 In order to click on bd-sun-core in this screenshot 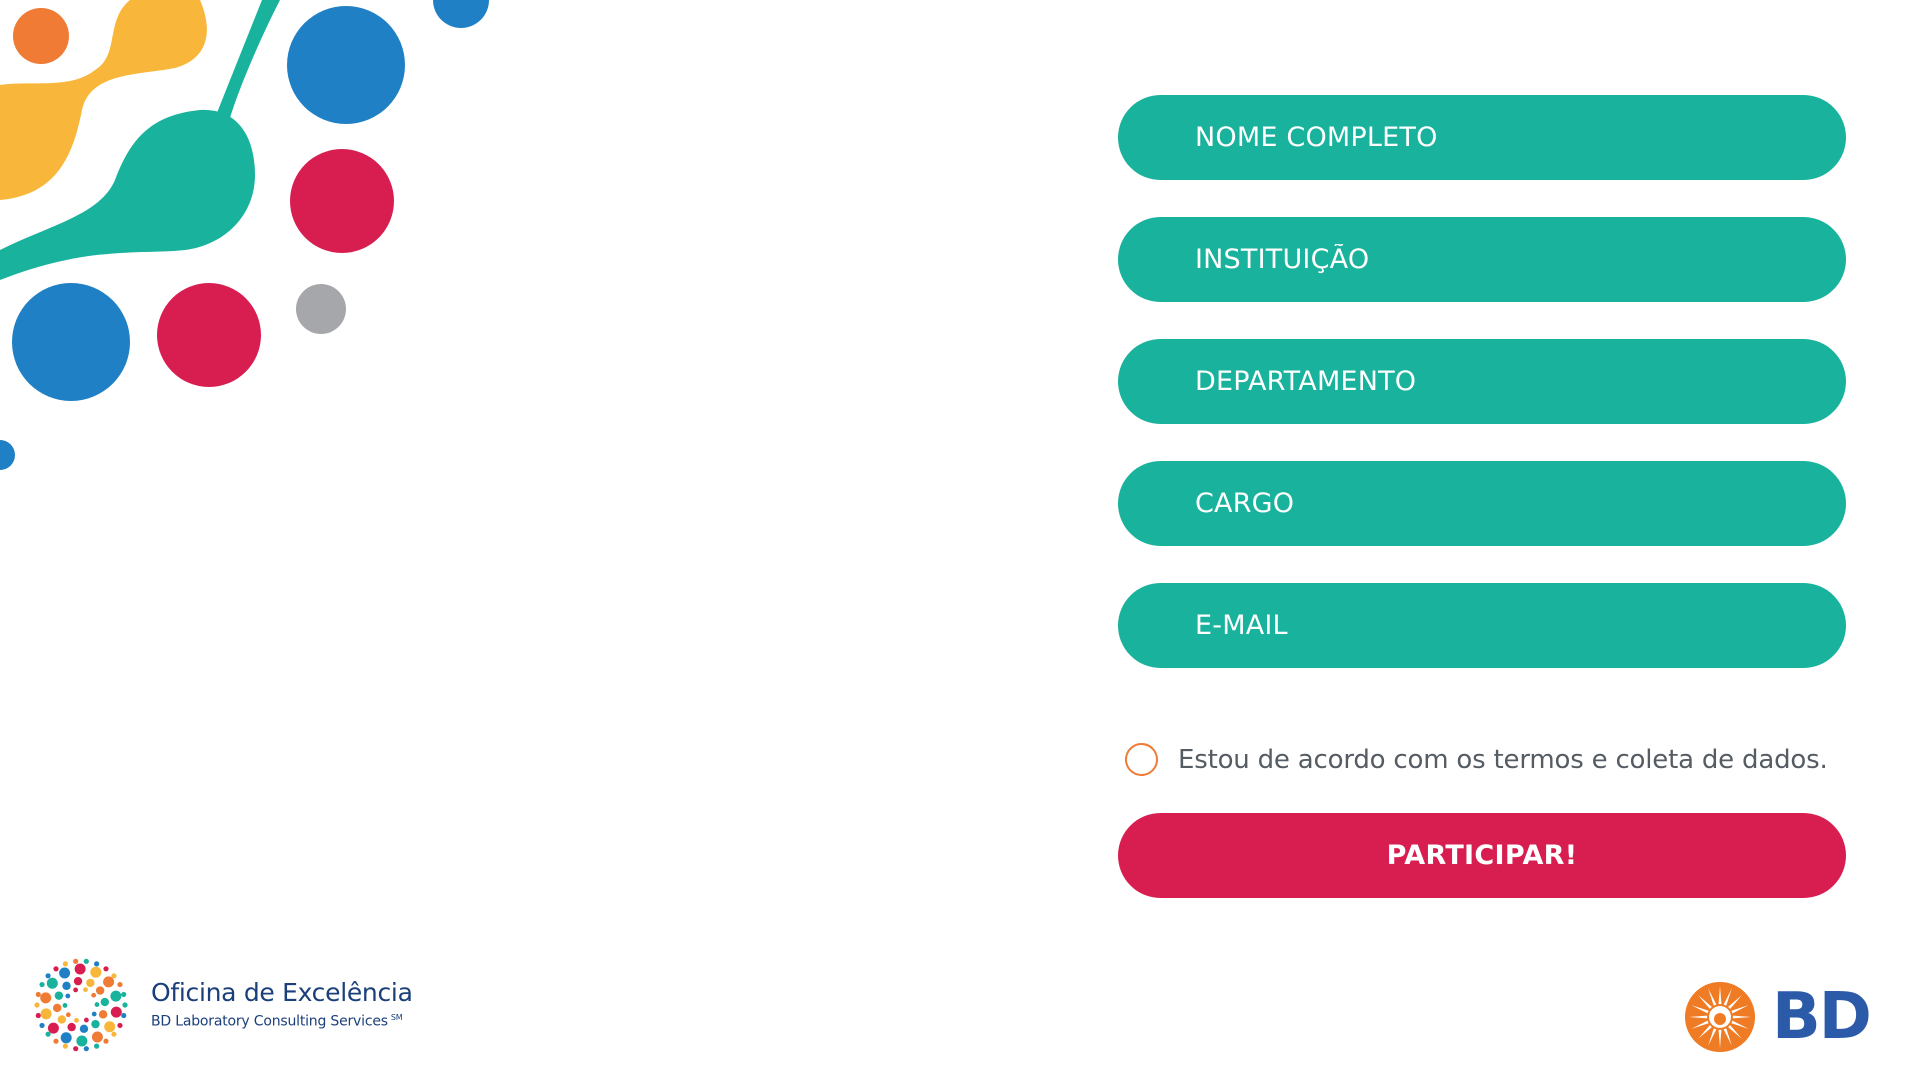, I will do `click(1720, 1019)`.